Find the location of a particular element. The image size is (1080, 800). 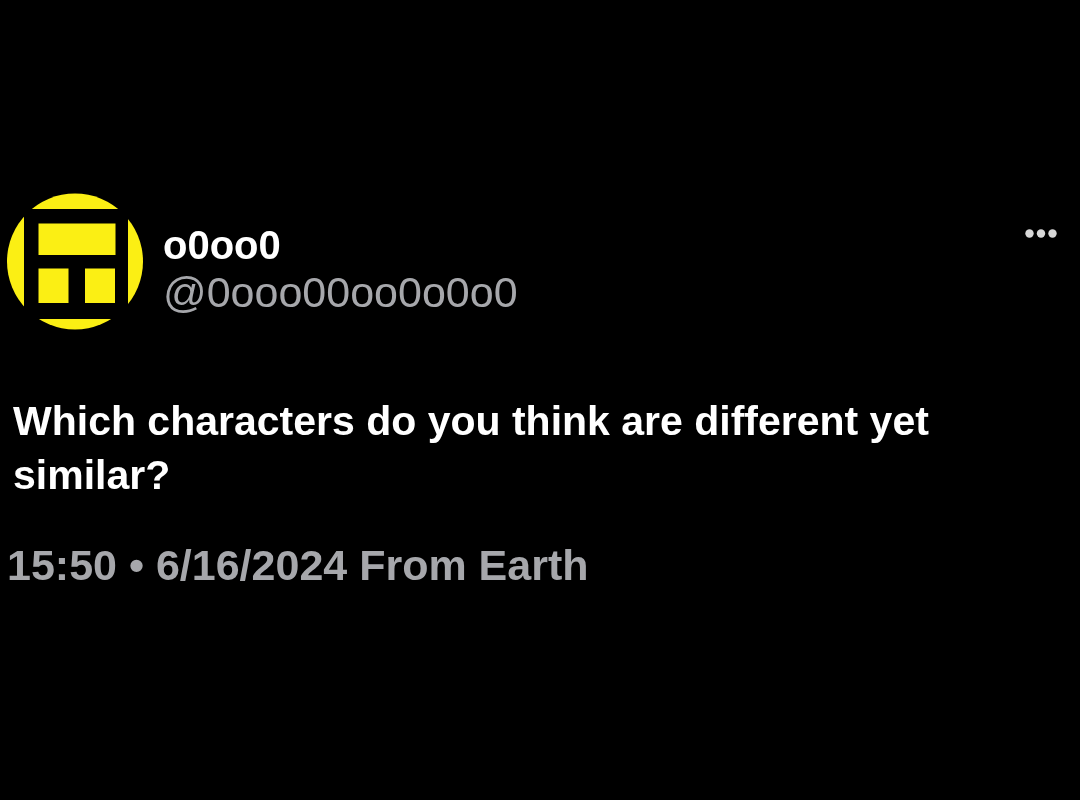

avatar-icon is located at coordinates (75, 261).